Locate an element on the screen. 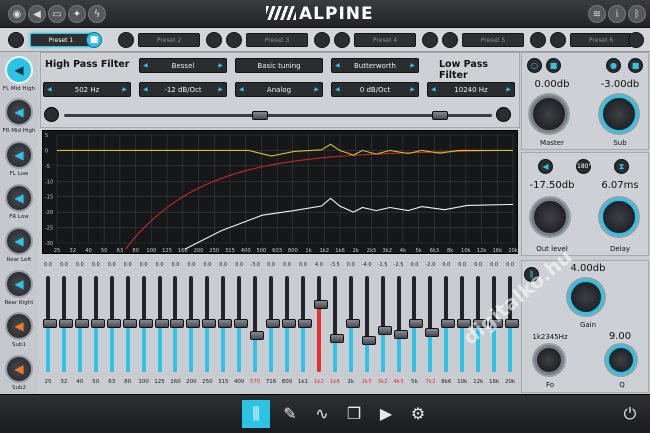  eq-band-1k1: 0.0 1k1 is located at coordinates (304, 327).